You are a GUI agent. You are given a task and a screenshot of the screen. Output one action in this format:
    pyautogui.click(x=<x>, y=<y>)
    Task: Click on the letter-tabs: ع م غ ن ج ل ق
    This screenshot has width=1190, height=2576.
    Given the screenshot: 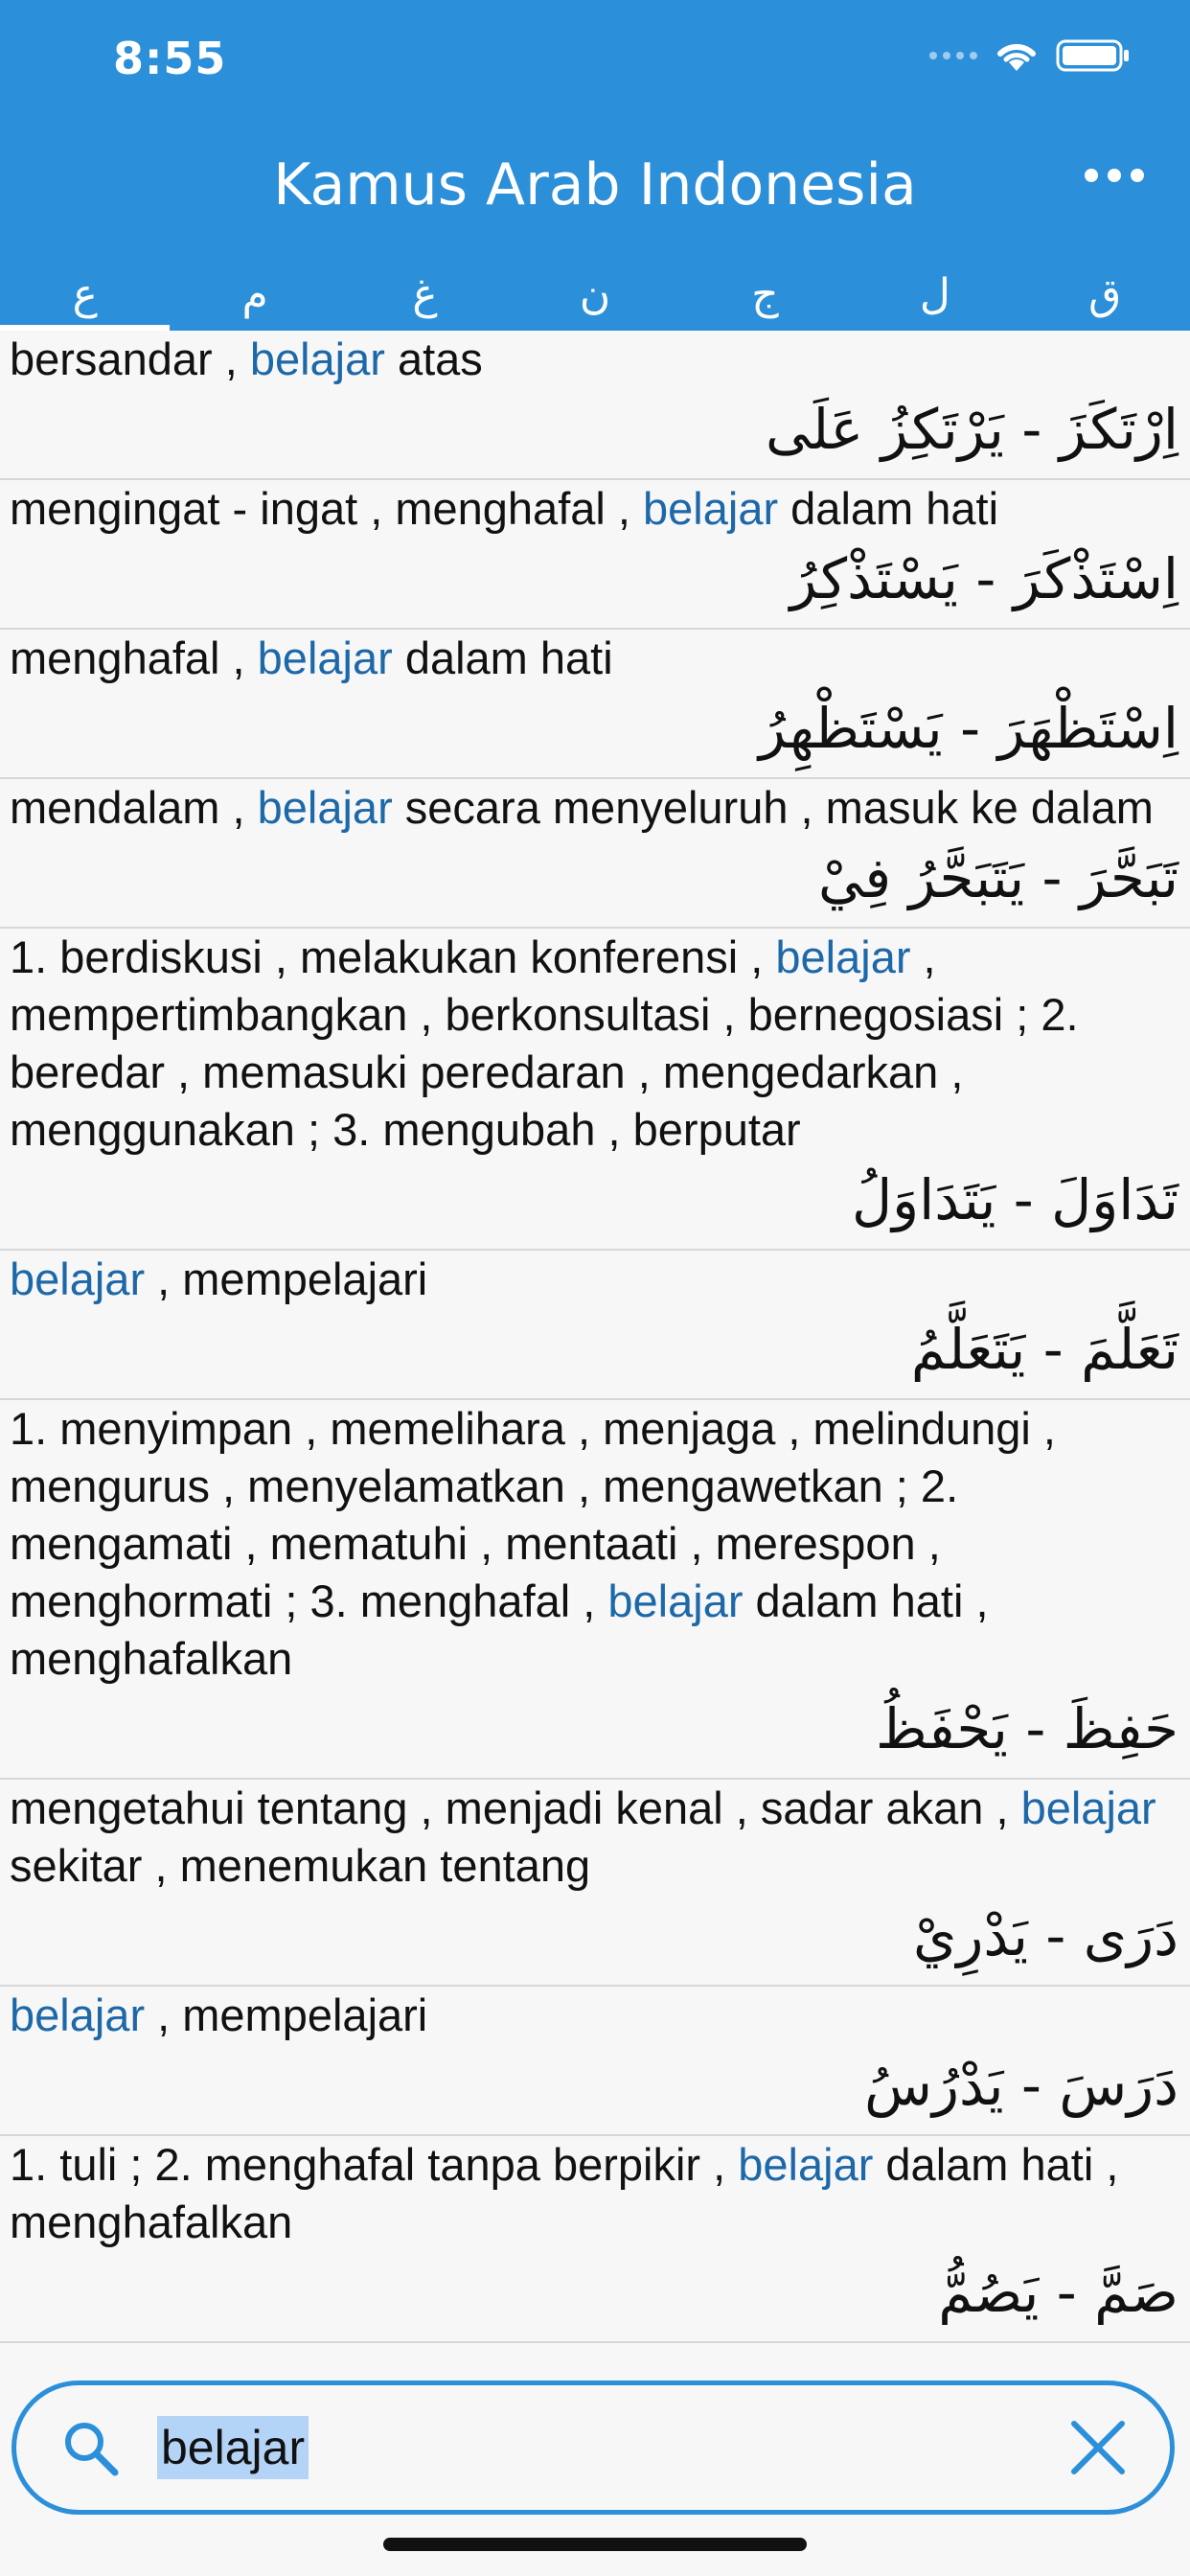 What is the action you would take?
    pyautogui.click(x=595, y=295)
    